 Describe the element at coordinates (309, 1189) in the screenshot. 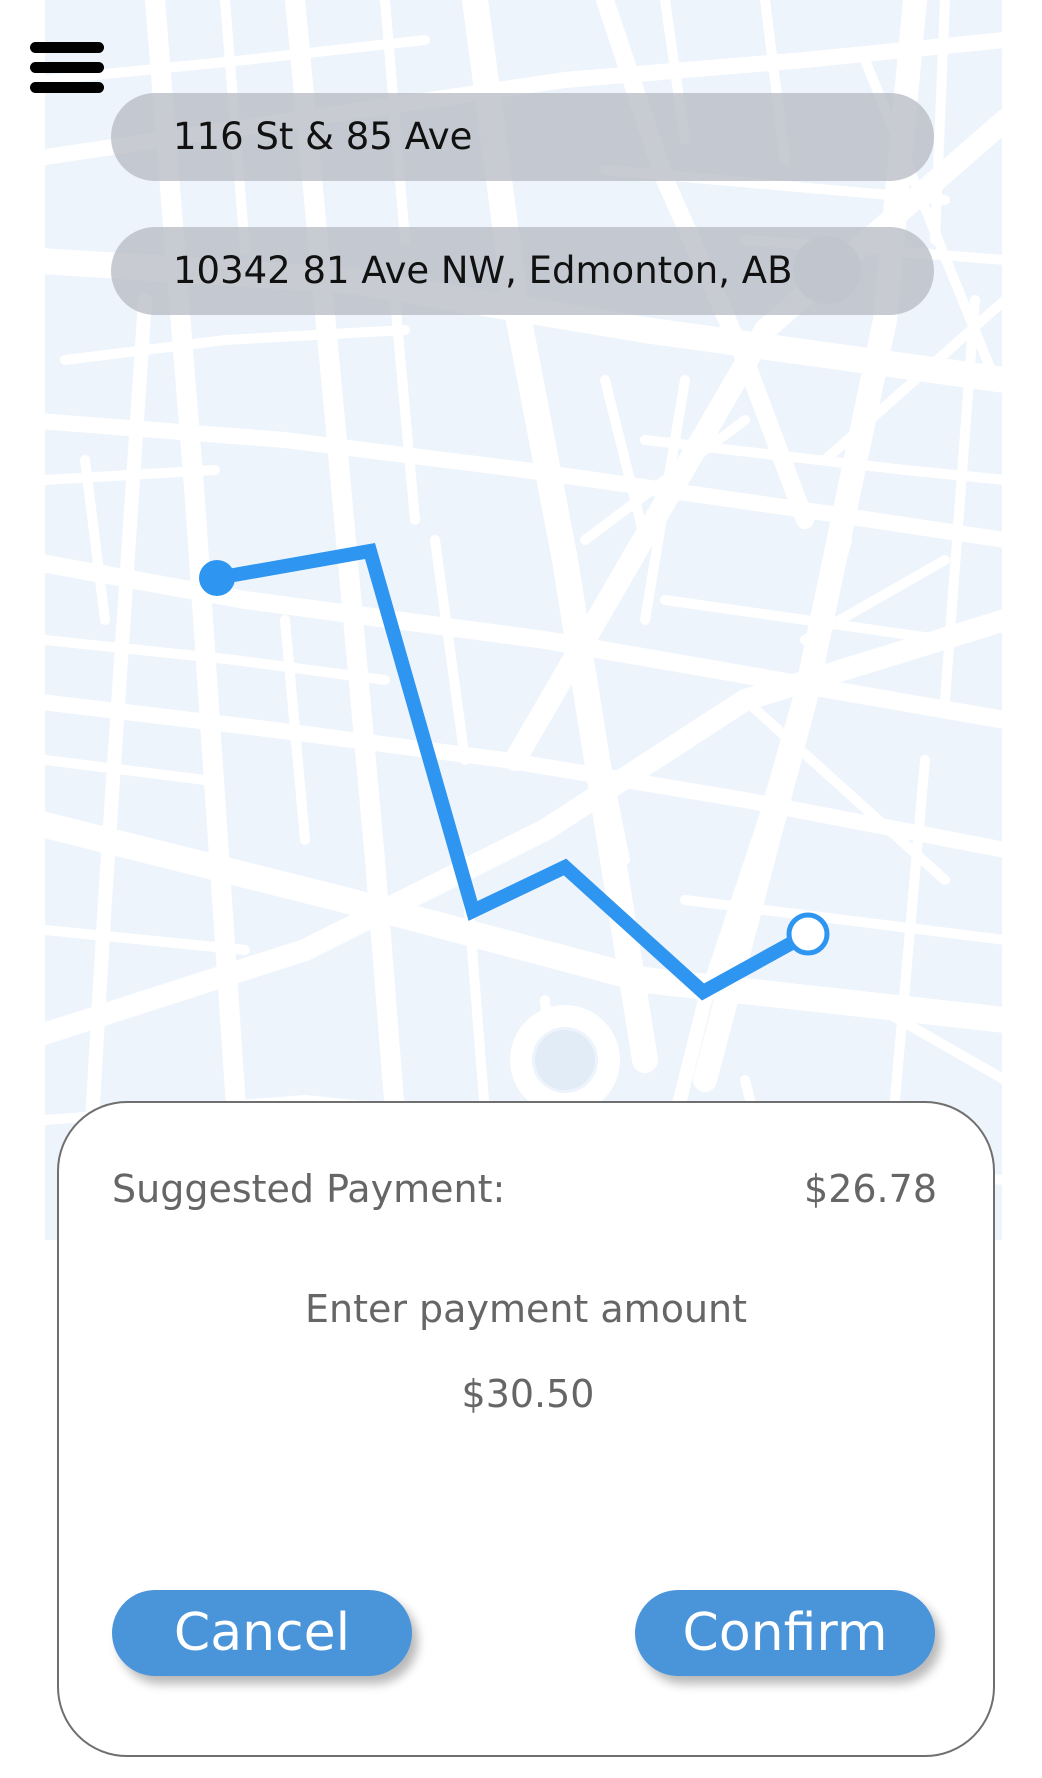

I see `suggested-payment-label: Suggested Payment:` at that location.